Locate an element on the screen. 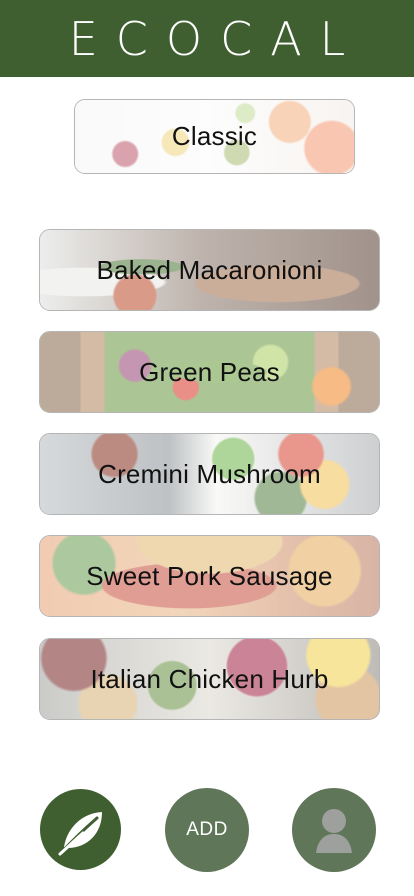 The width and height of the screenshot is (414, 896). recipe-card-baked-macaronioni: Baked Macaronioni is located at coordinates (209, 270).